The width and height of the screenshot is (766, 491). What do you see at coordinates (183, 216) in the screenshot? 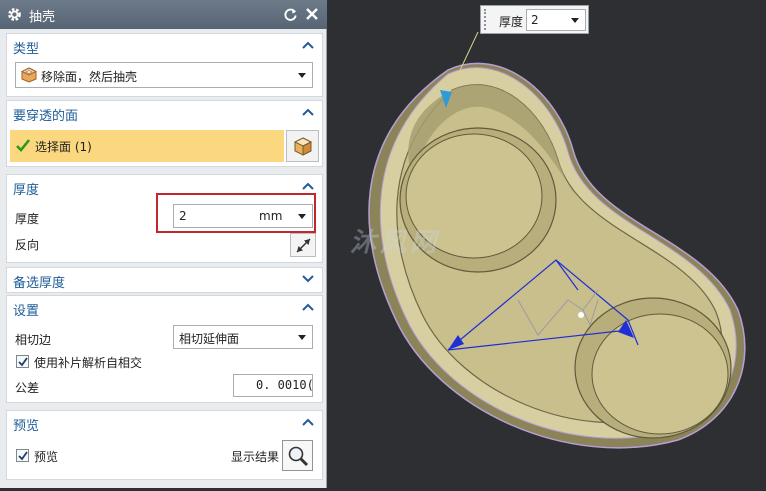
I see `thickness-value: 2` at bounding box center [183, 216].